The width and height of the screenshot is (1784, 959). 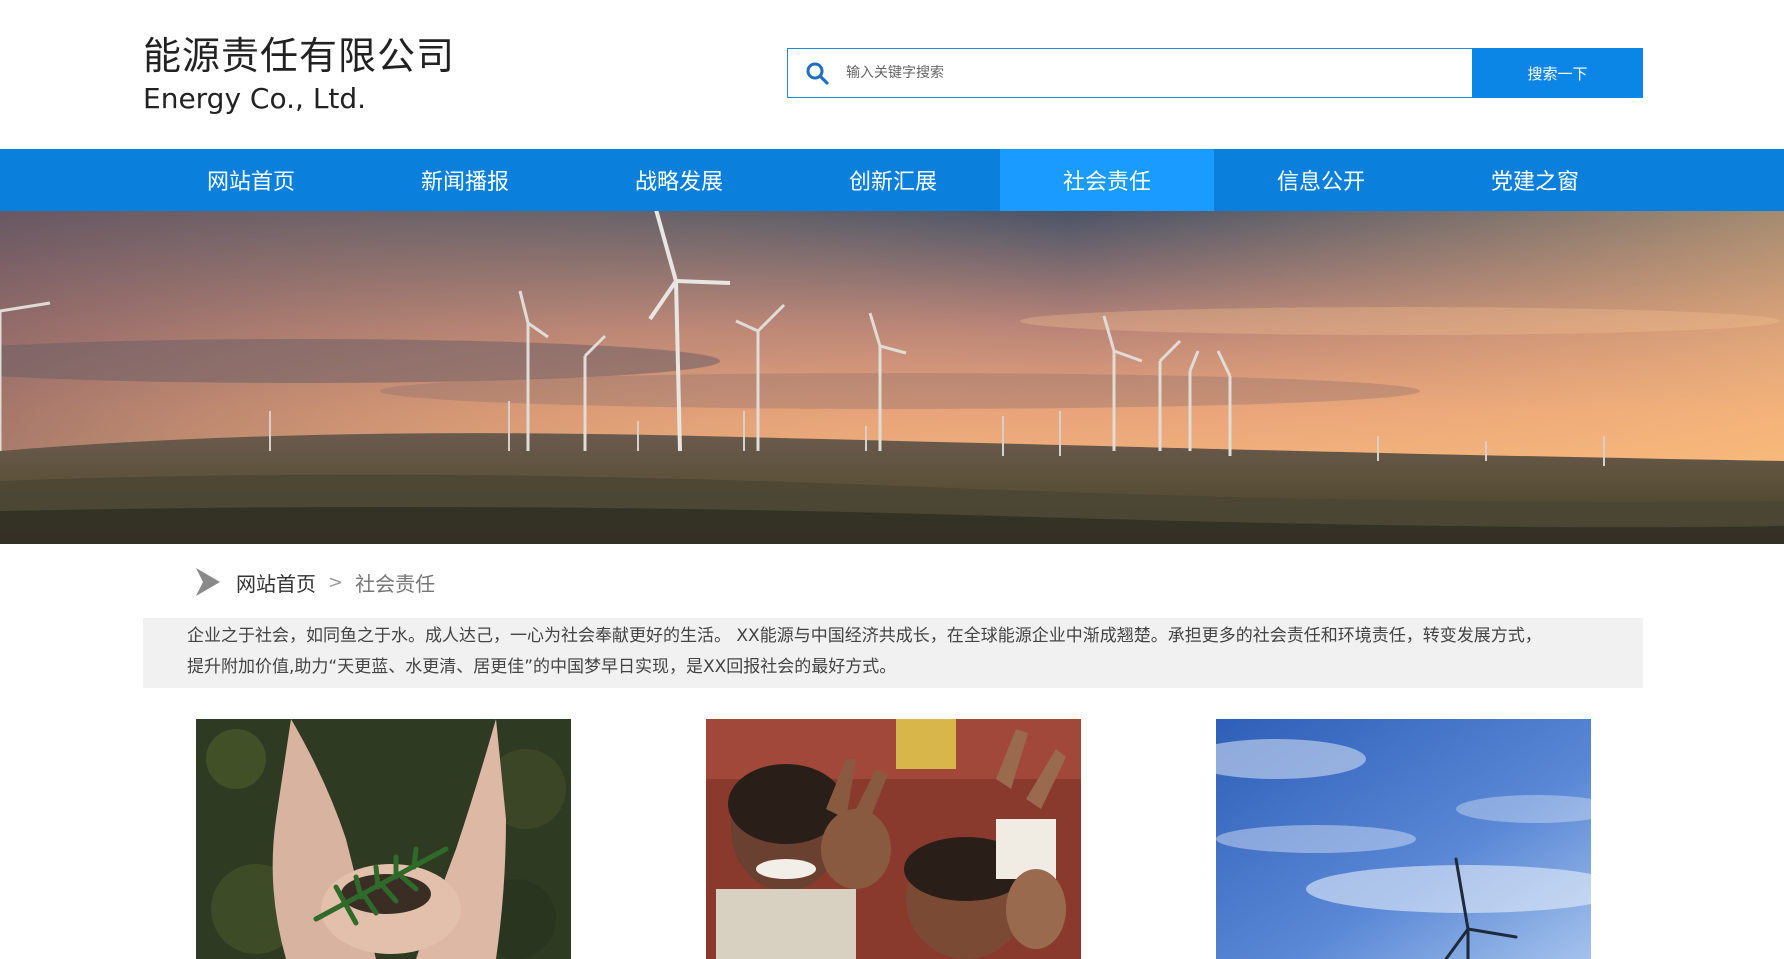 I want to click on nav-item-home: 网站首页, so click(x=251, y=180).